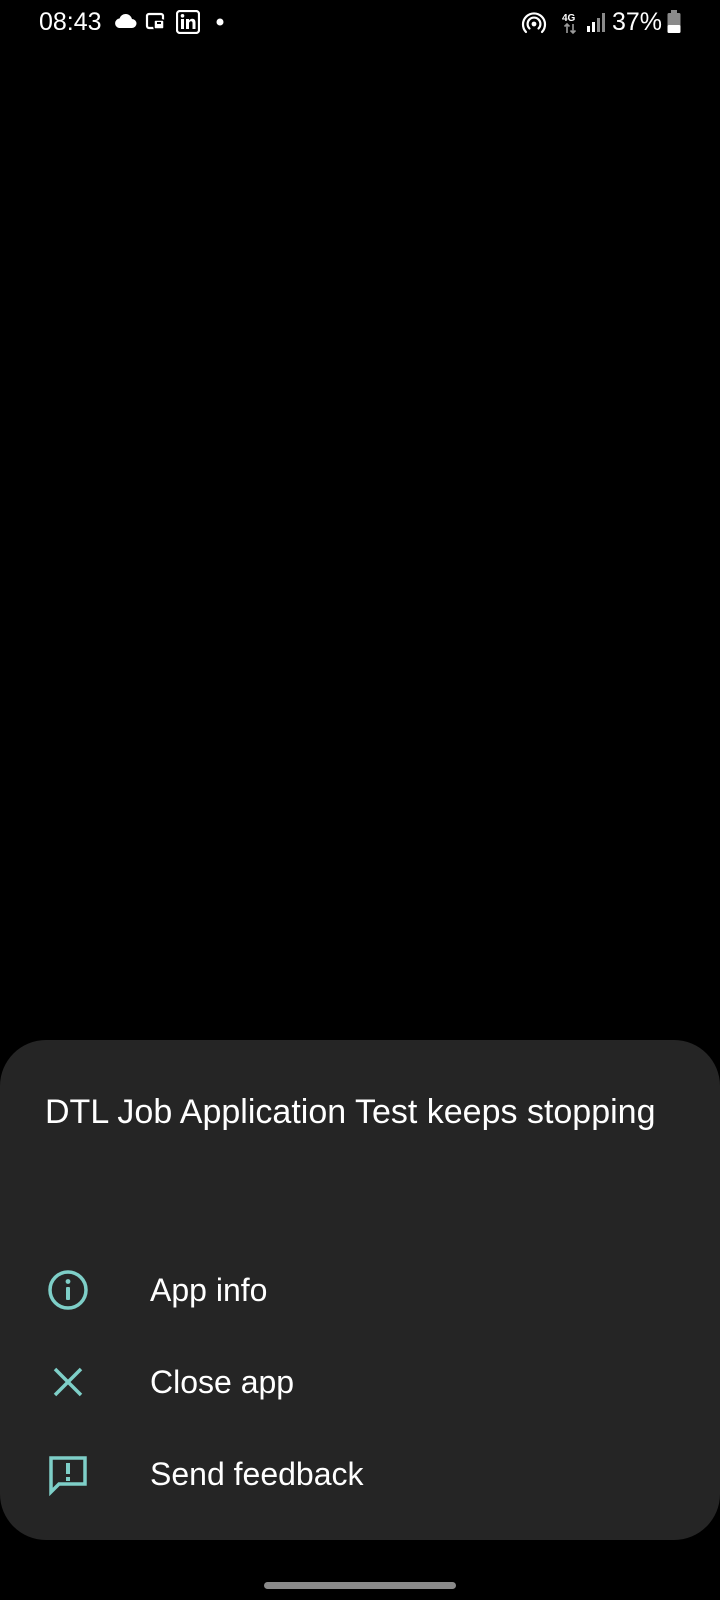 The image size is (720, 1600). I want to click on close-app-label: Close app, so click(222, 1382).